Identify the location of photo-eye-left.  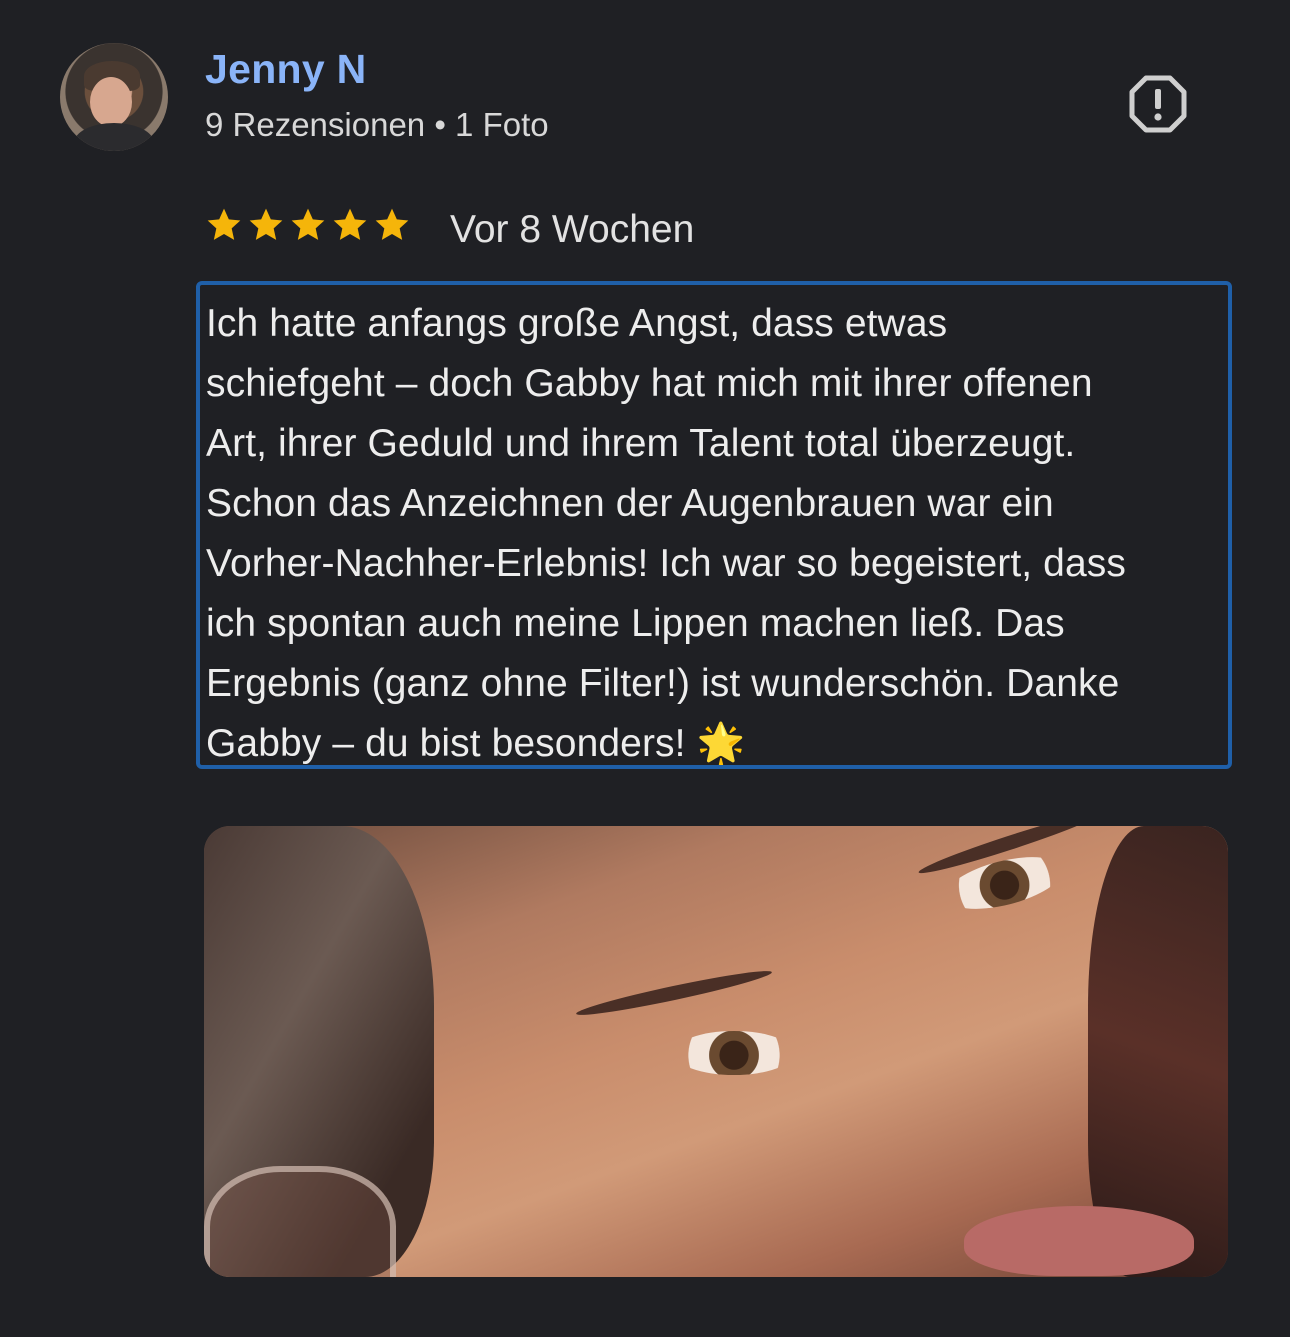
(734, 1053).